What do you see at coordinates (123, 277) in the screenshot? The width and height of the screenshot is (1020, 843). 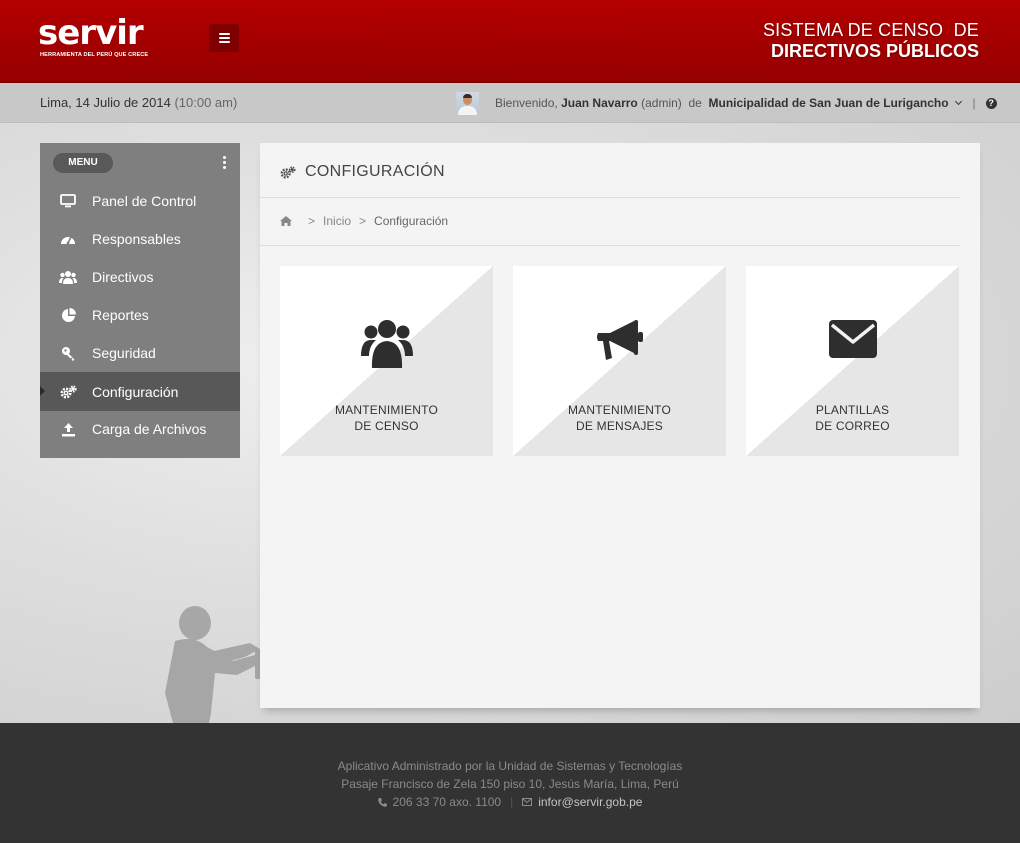 I see `sidebar-item-label: Directivos` at bounding box center [123, 277].